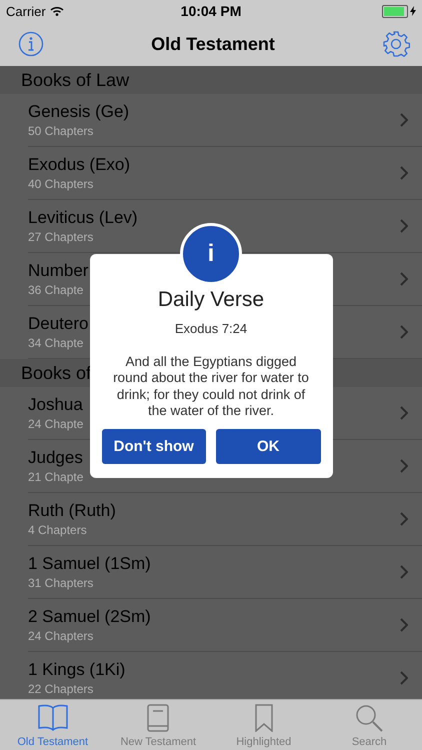  Describe the element at coordinates (158, 718) in the screenshot. I see `book-icon` at that location.